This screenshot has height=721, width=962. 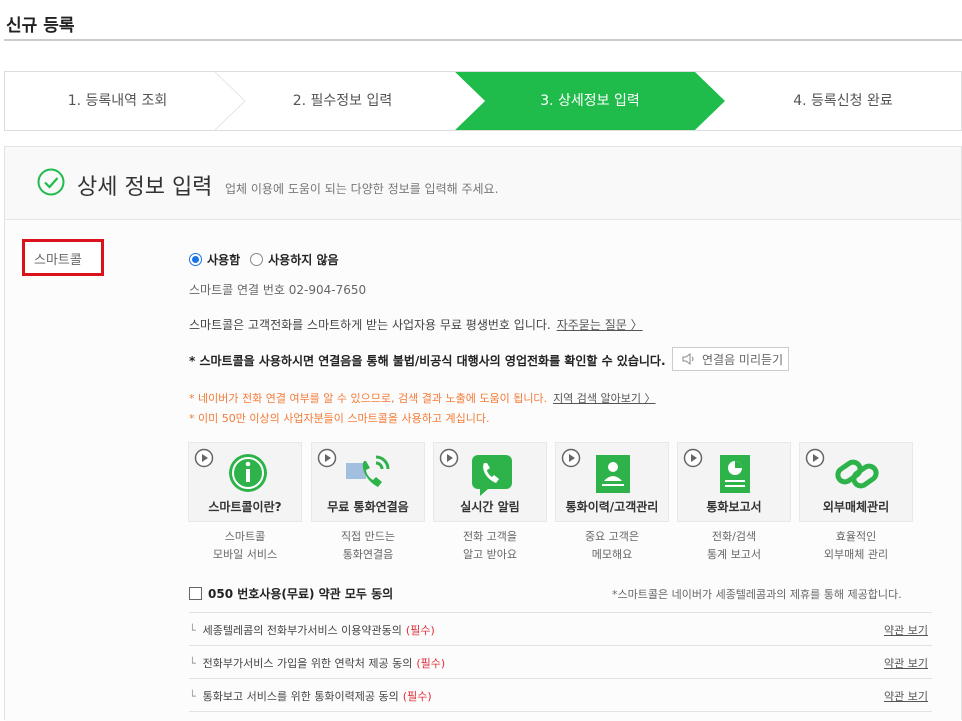 What do you see at coordinates (735, 474) in the screenshot?
I see `report-icon` at bounding box center [735, 474].